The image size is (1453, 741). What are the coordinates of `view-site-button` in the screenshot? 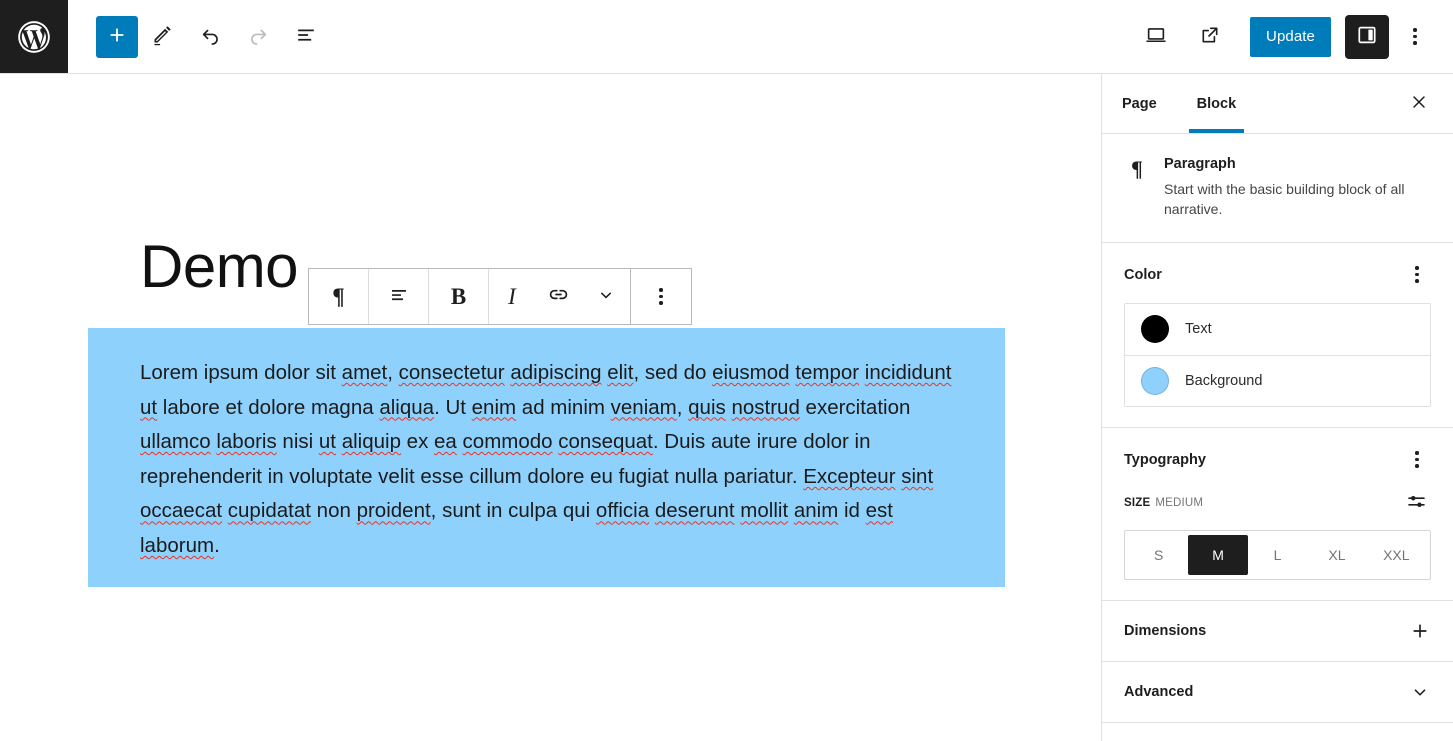 It's located at (1210, 37).